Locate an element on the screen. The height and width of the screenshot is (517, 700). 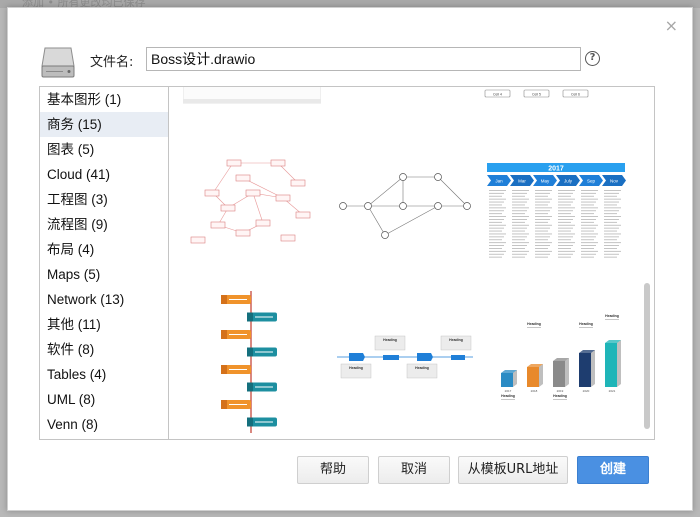
bar3d-text-line is located at coordinates (586, 327).